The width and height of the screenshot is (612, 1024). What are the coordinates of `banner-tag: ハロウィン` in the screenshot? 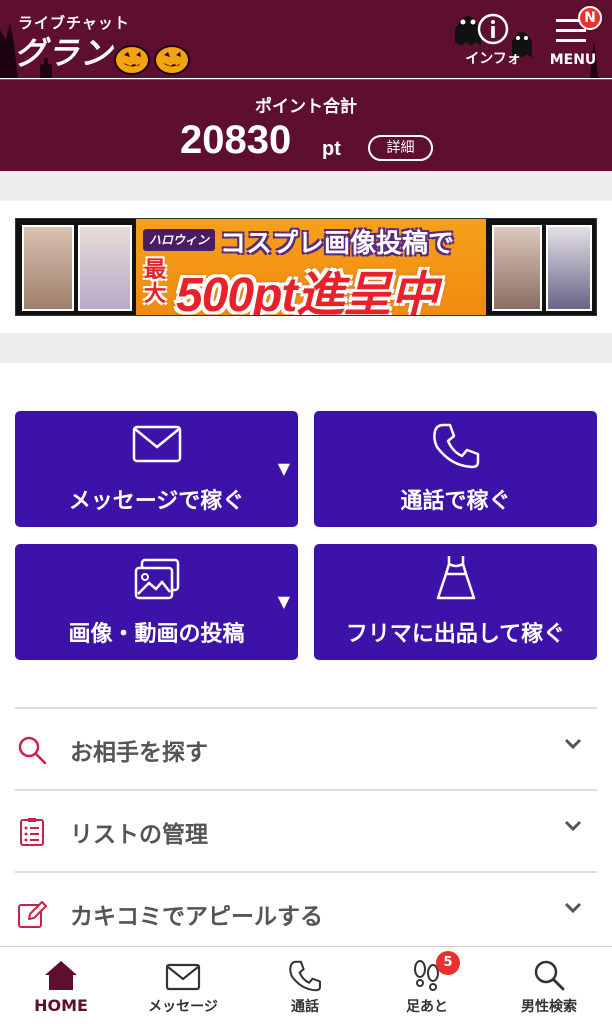 It's located at (179, 240).